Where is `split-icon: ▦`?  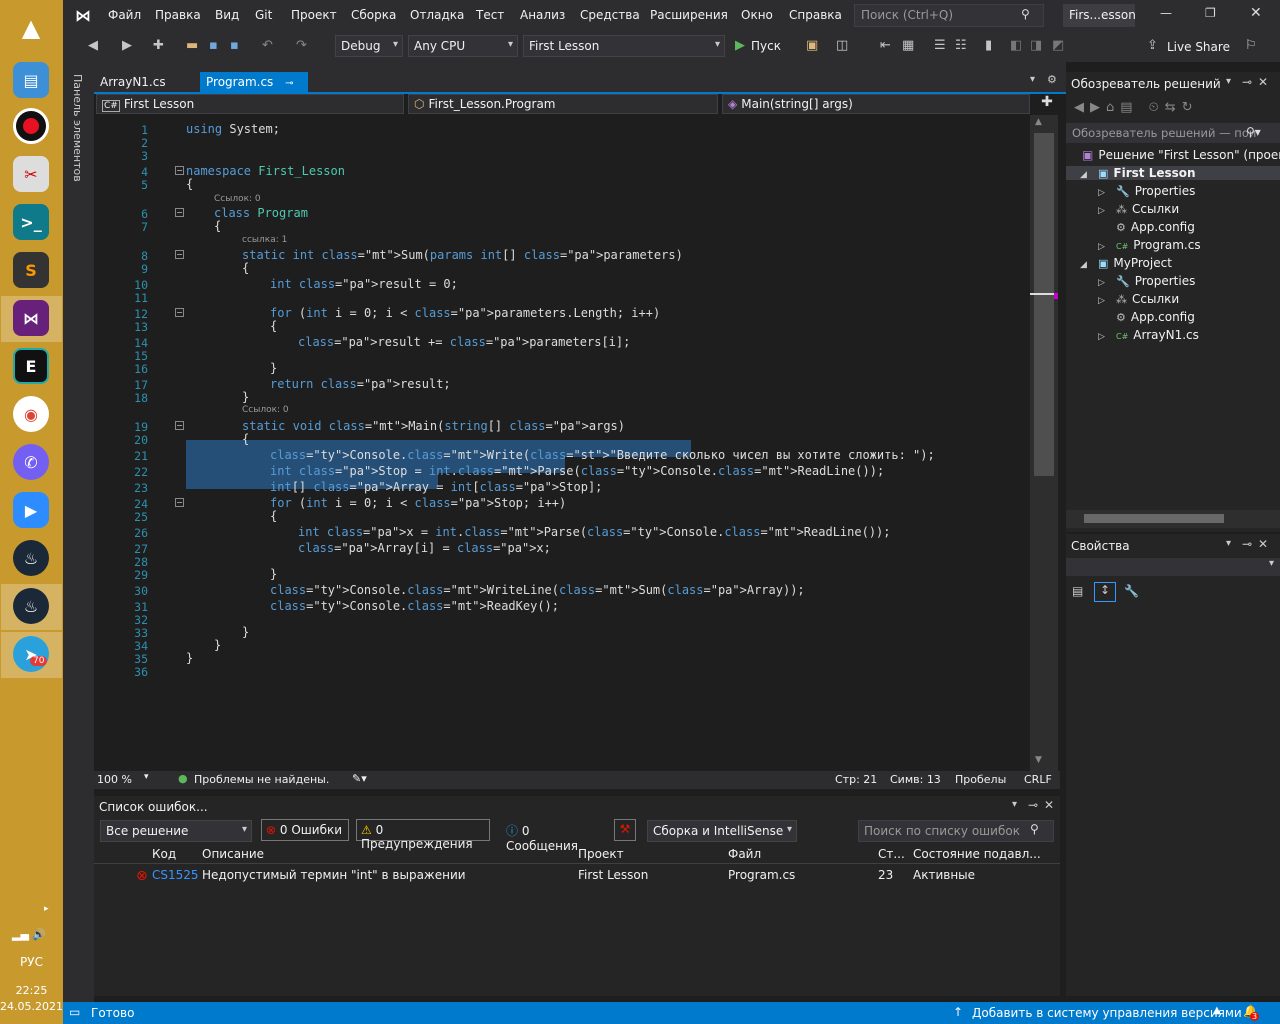 split-icon: ▦ is located at coordinates (908, 45).